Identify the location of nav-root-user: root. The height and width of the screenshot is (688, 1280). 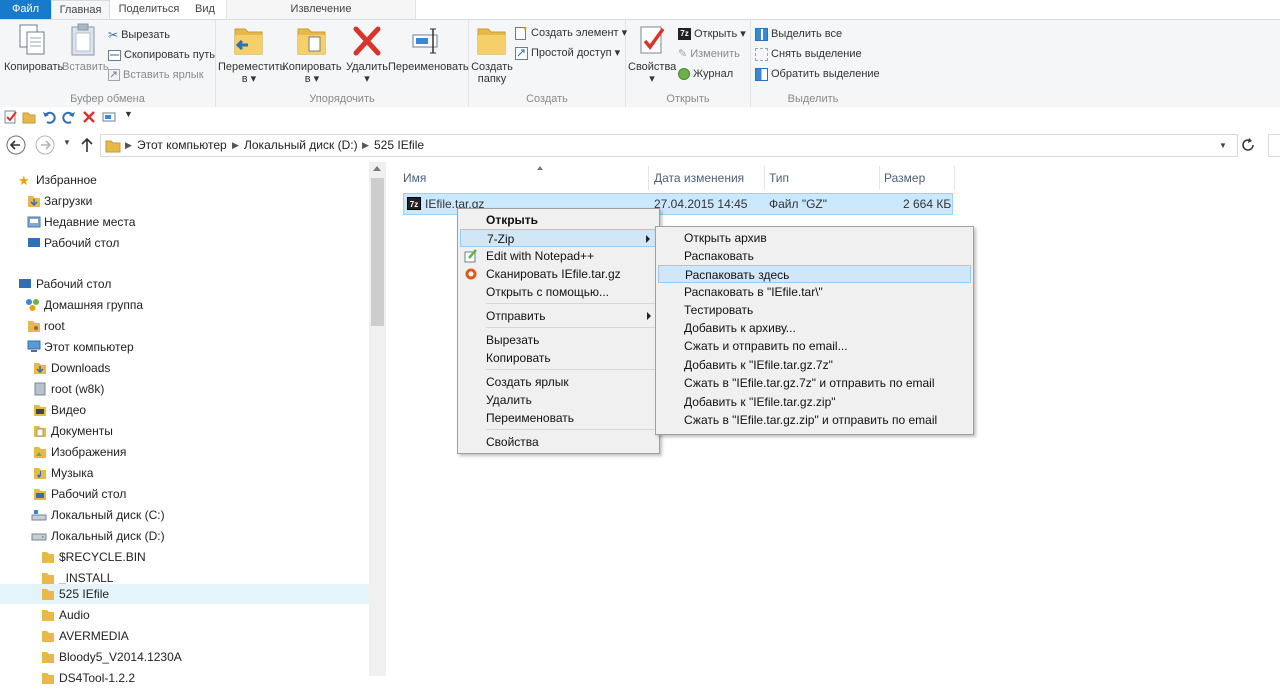
(184, 326).